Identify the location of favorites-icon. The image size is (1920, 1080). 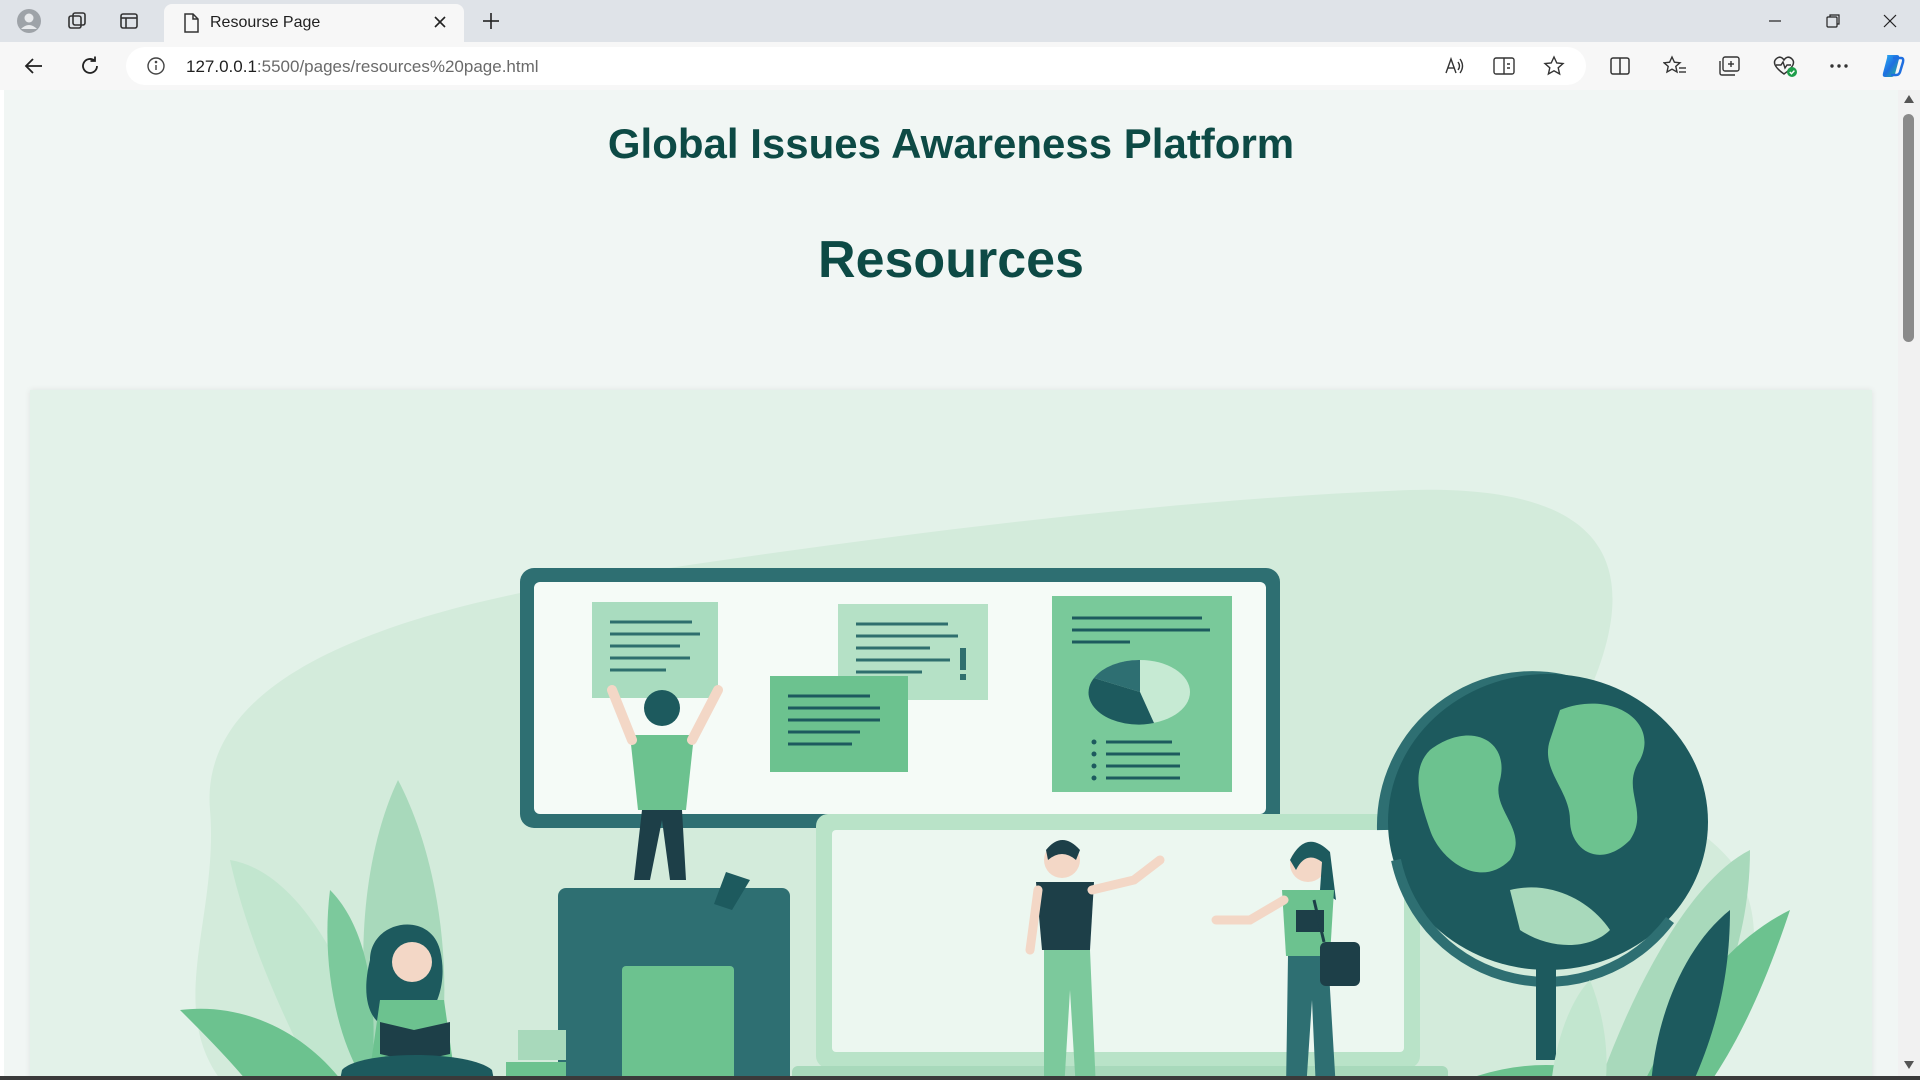
(1675, 66).